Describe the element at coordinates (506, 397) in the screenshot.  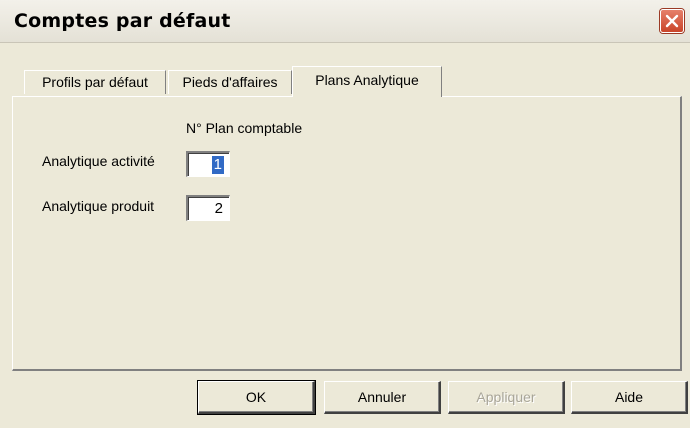
I see `apply-button: Appliquer` at that location.